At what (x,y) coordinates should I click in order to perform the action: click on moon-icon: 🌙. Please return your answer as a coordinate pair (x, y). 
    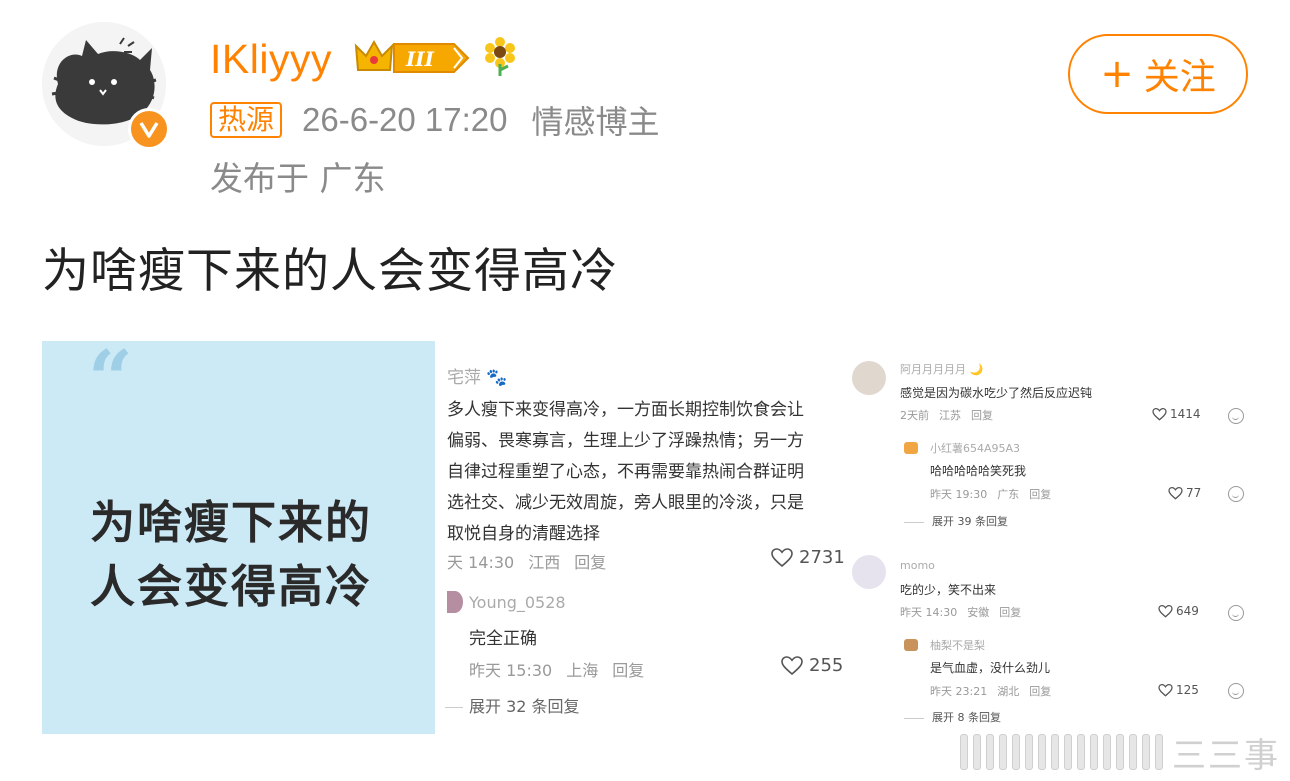
    Looking at the image, I should click on (976, 369).